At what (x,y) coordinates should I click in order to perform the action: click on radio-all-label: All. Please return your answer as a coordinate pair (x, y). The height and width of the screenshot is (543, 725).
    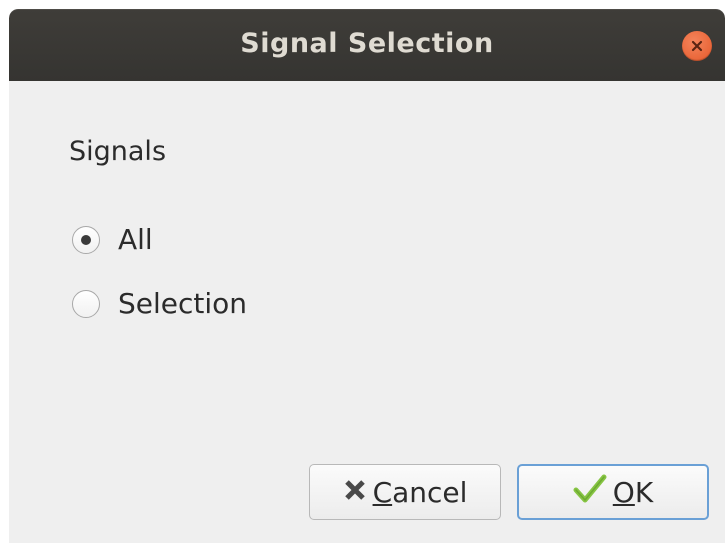
    Looking at the image, I should click on (135, 240).